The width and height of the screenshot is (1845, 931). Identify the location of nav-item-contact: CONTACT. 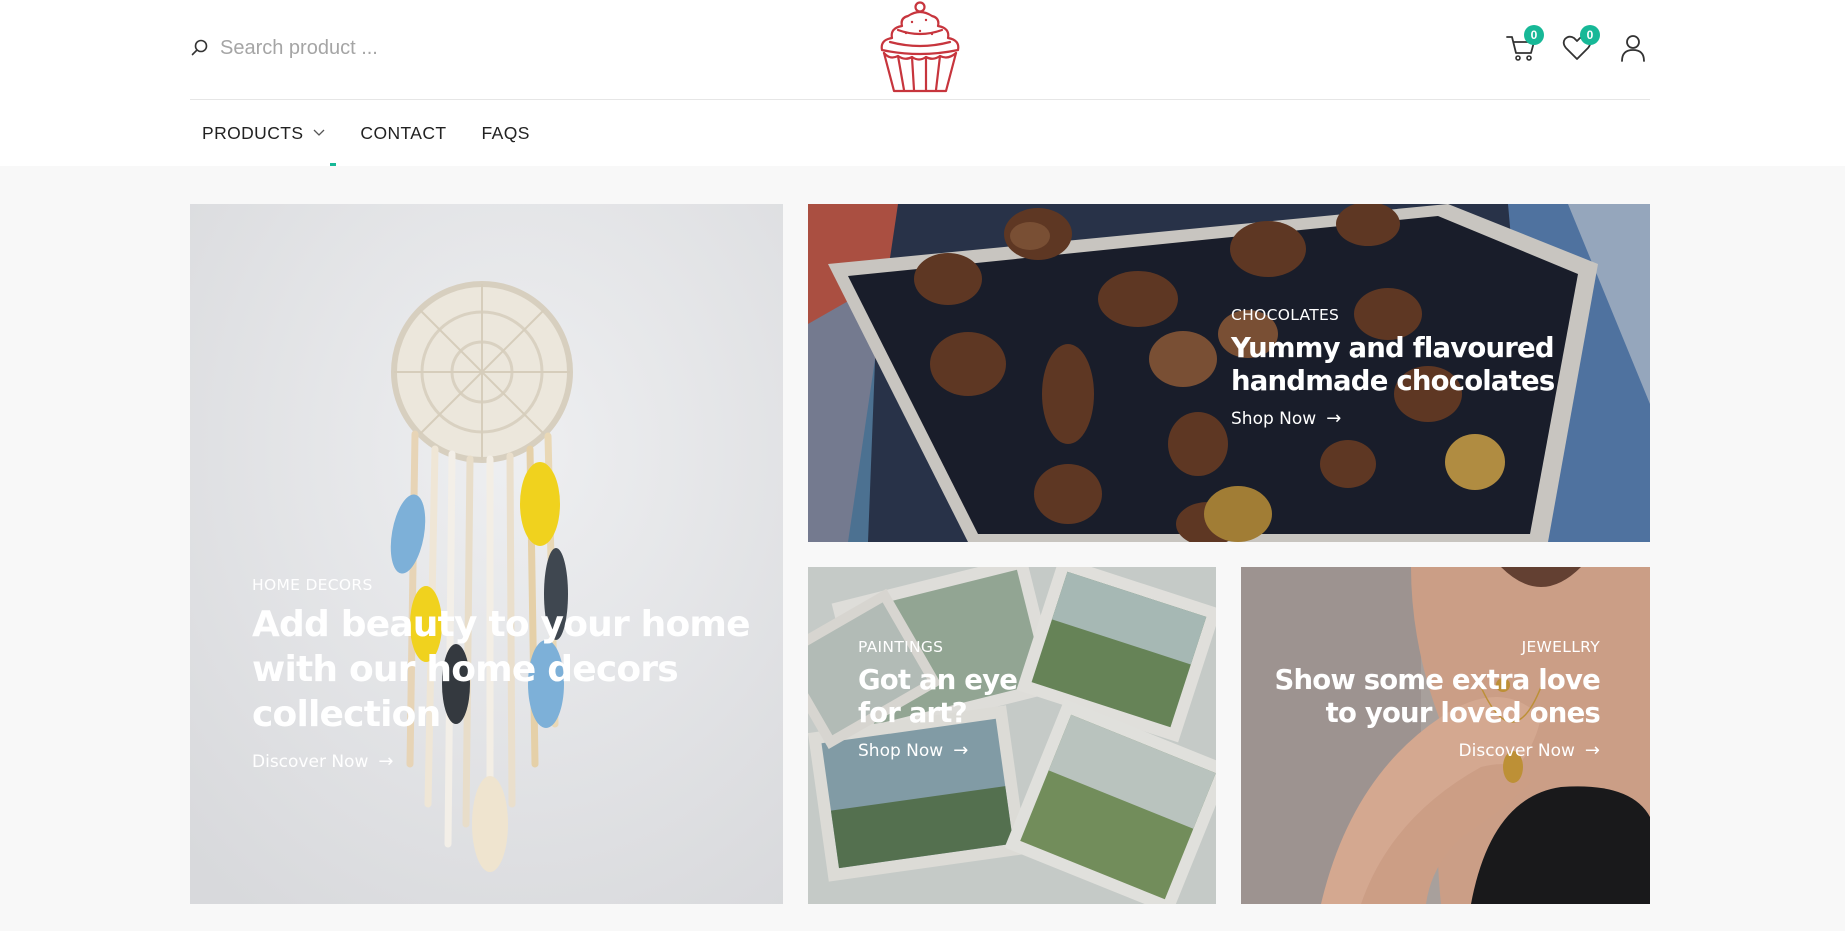
(403, 133).